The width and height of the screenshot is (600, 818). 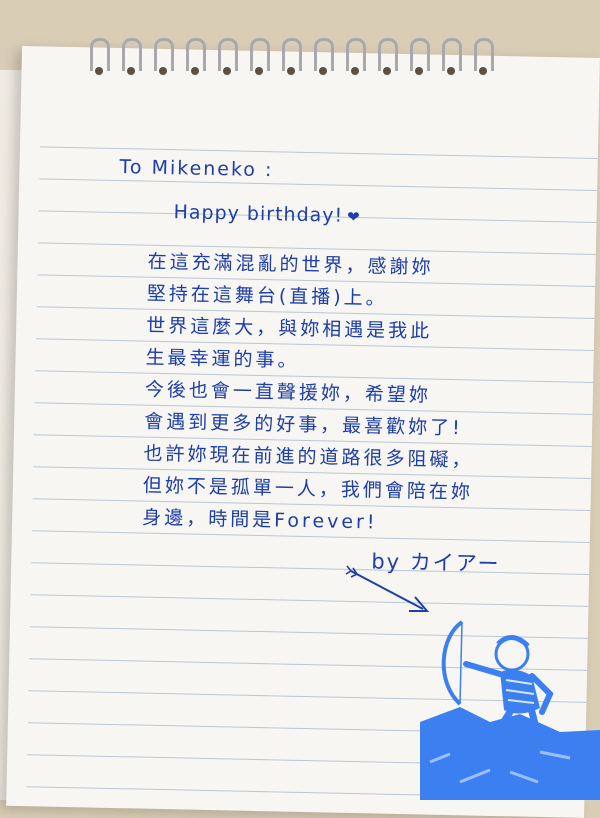 What do you see at coordinates (258, 214) in the screenshot?
I see `birthday-wish-text: Happy birthday!` at bounding box center [258, 214].